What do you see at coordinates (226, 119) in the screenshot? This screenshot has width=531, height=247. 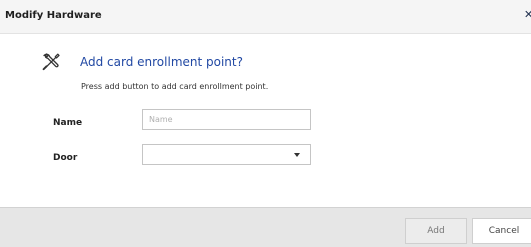 I see `name-input` at bounding box center [226, 119].